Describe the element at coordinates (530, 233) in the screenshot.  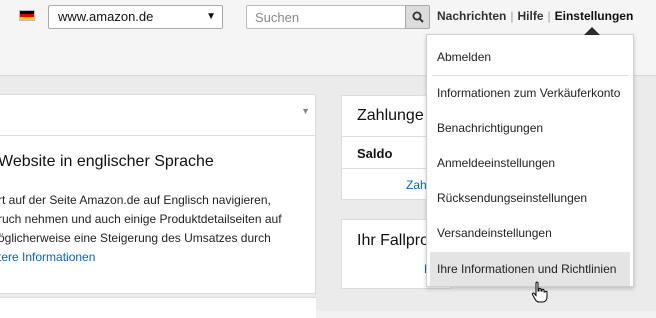
I see `menu-item-shipping-settings: Versandeinstellungen` at that location.